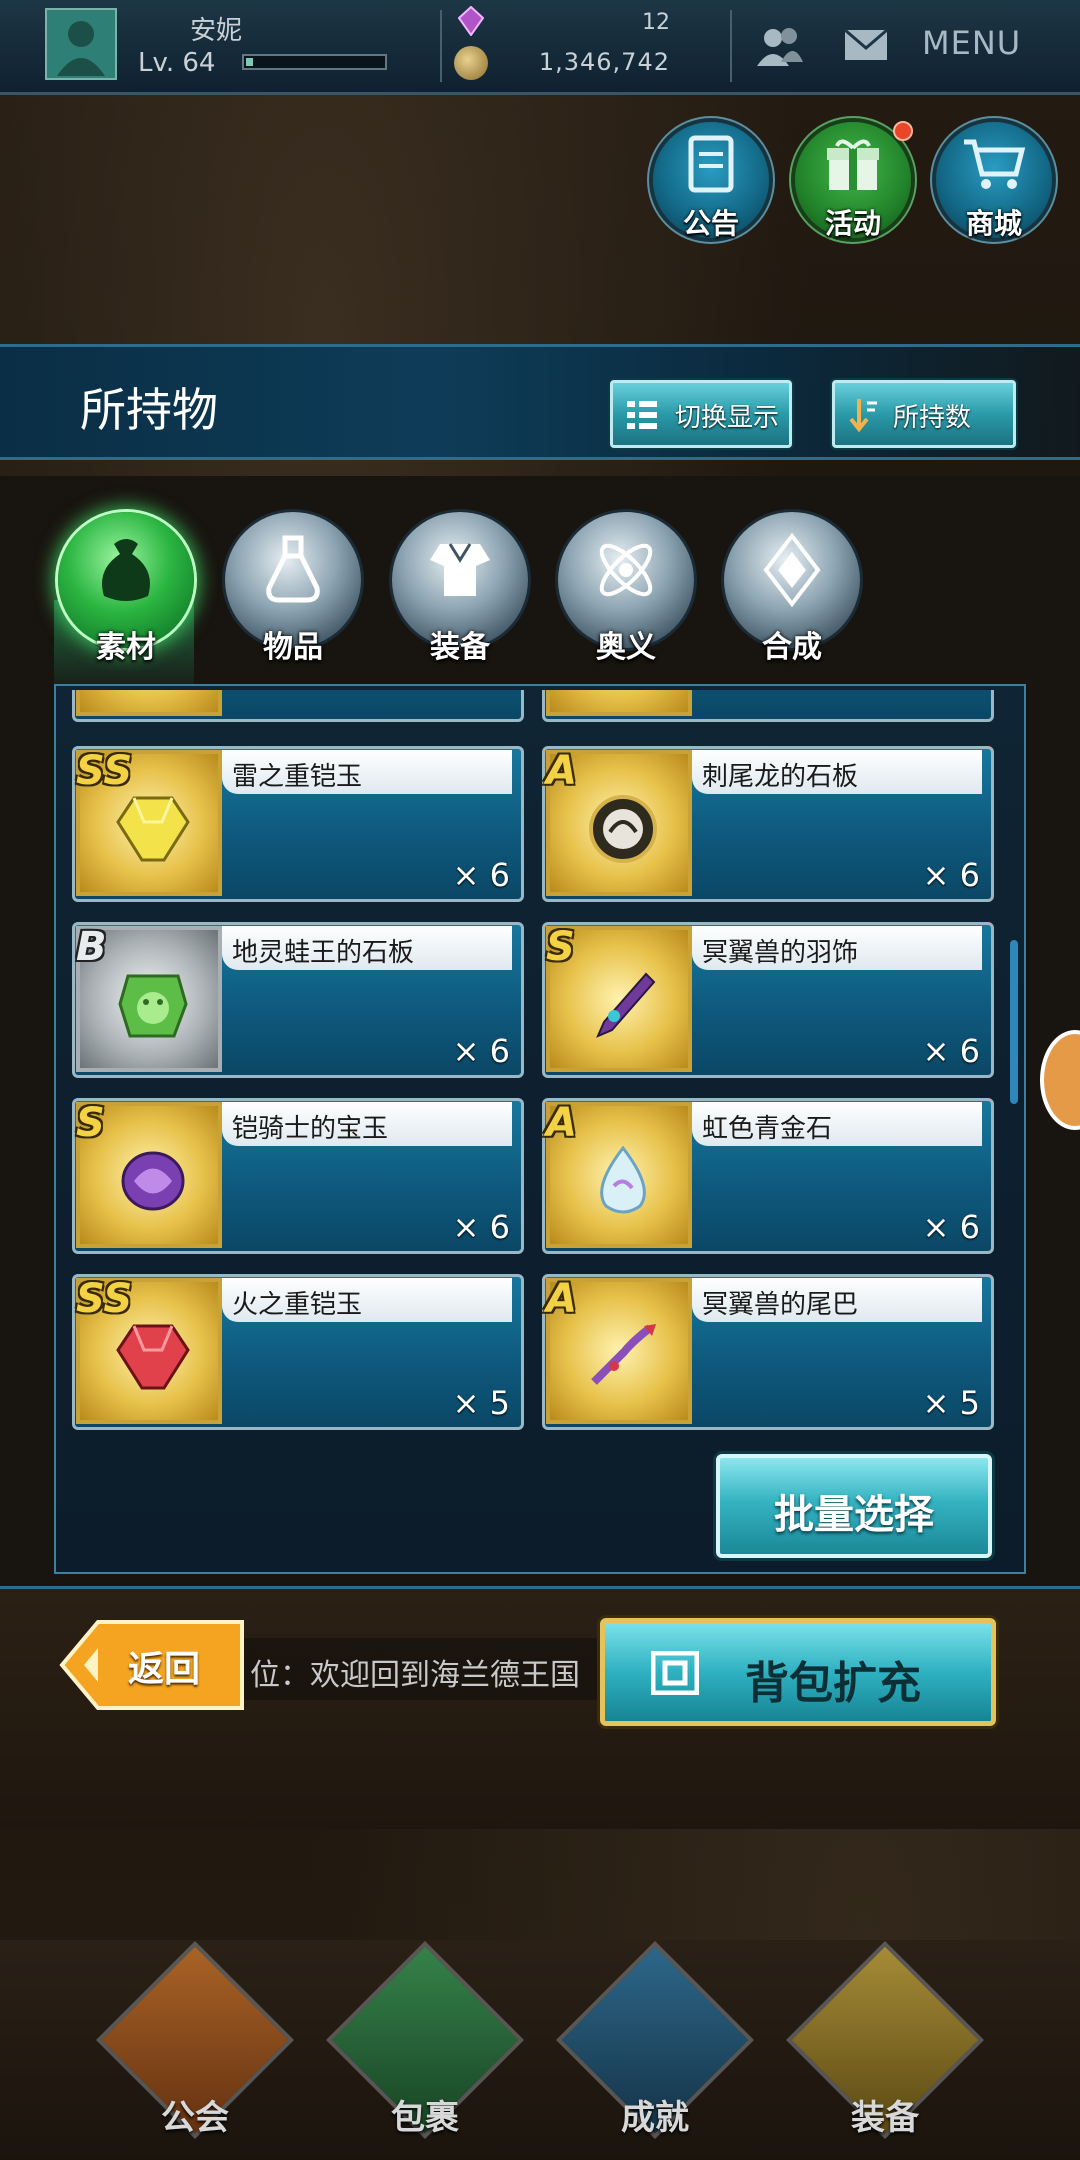 The height and width of the screenshot is (2160, 1080). I want to click on sort-by-count-button: 所持数, so click(924, 414).